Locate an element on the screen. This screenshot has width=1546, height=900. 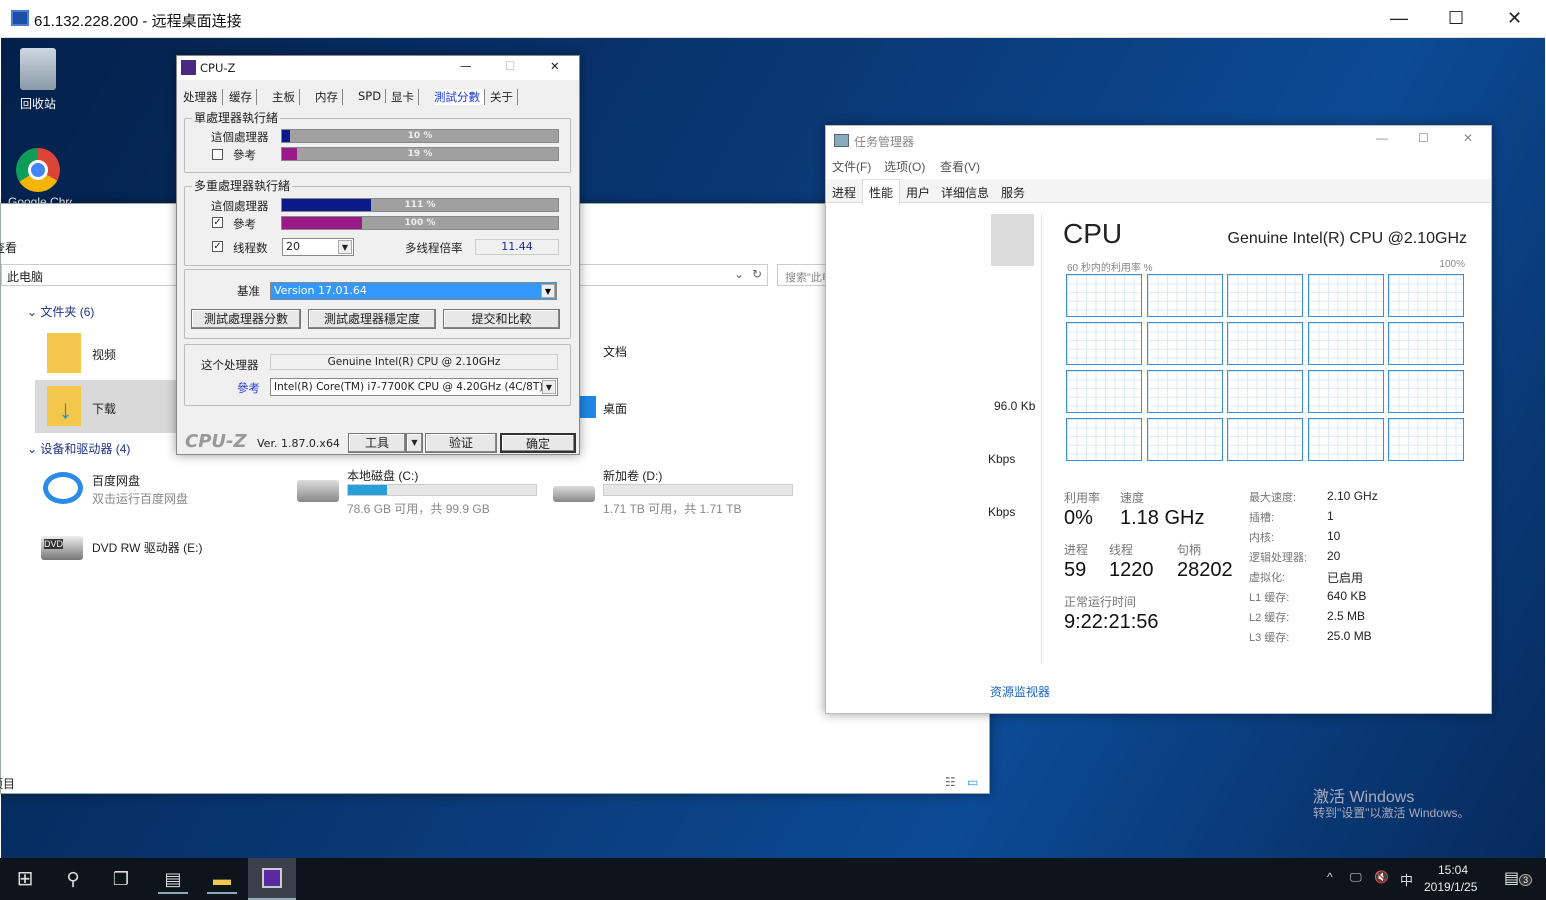
cpuz-tab: 处理器 is located at coordinates (203, 97).